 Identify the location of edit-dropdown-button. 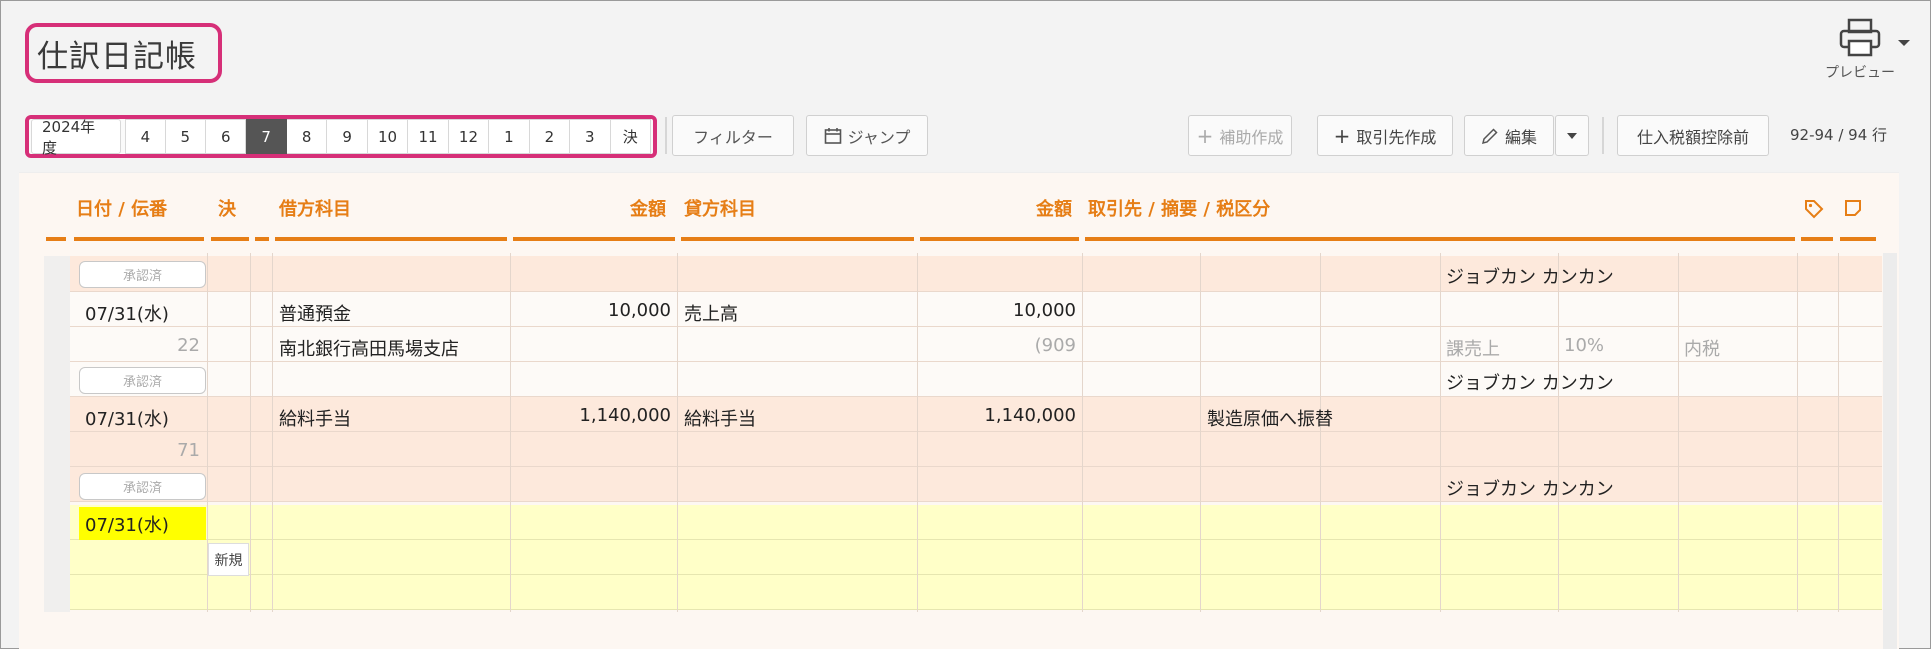
(1572, 135).